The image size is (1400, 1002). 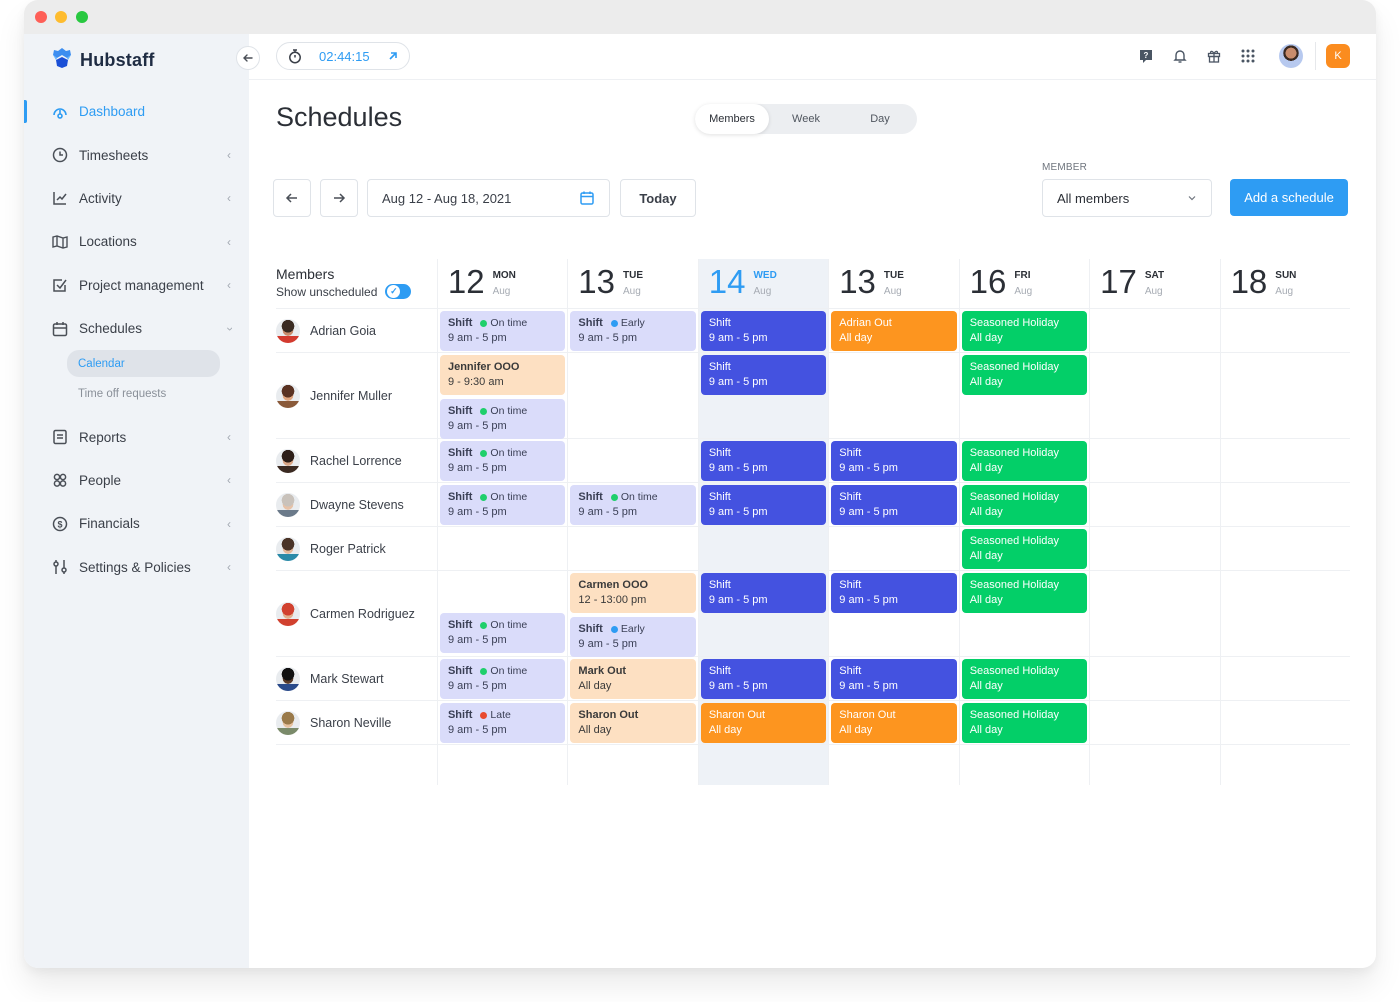 I want to click on collapse-sidebar-button, so click(x=248, y=58).